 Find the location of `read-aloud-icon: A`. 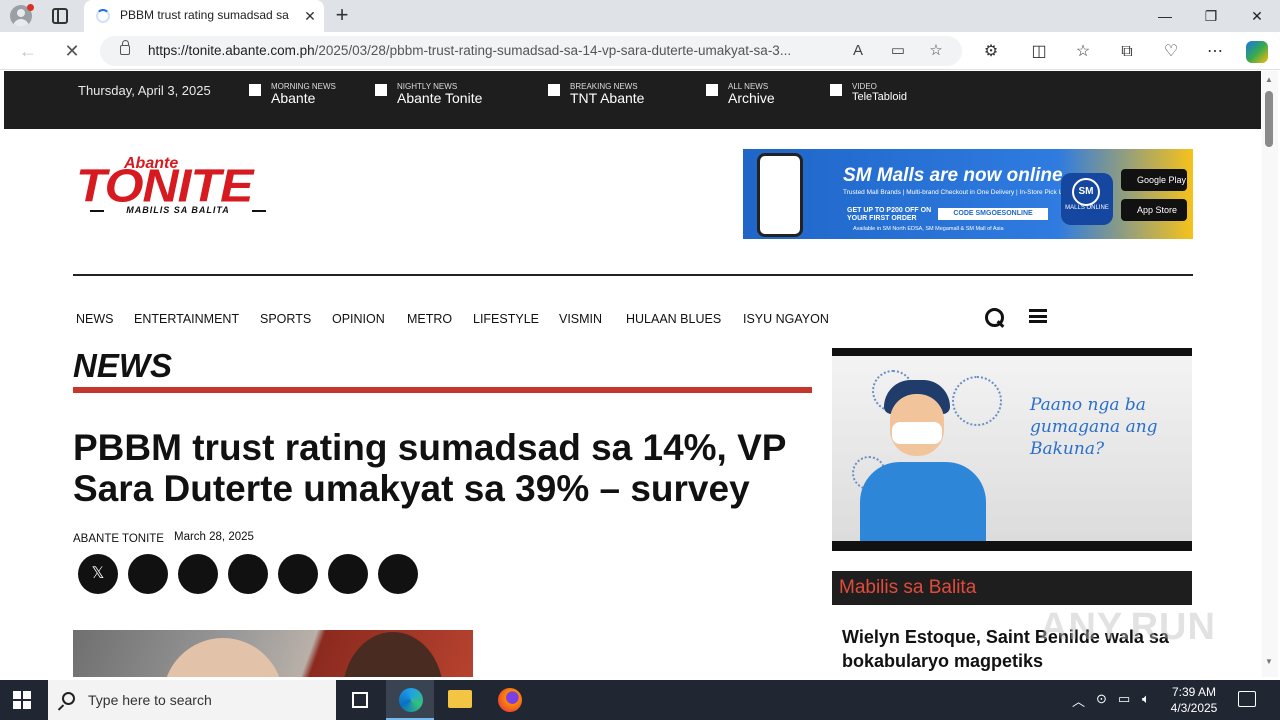

read-aloud-icon: A is located at coordinates (858, 51).